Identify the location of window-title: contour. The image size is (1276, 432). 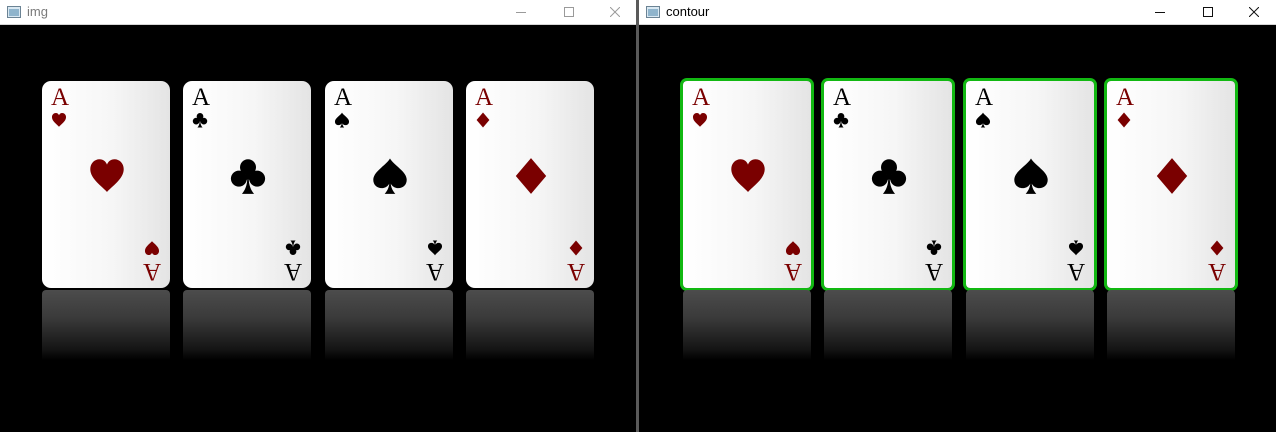
(688, 11).